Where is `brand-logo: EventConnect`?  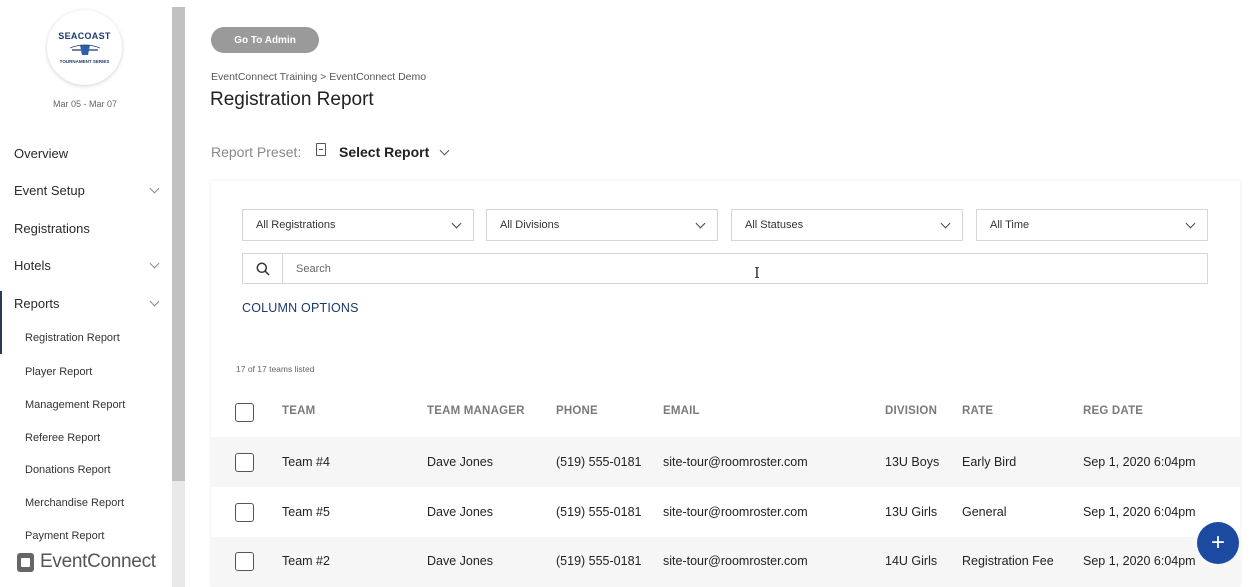 brand-logo: EventConnect is located at coordinates (86, 562).